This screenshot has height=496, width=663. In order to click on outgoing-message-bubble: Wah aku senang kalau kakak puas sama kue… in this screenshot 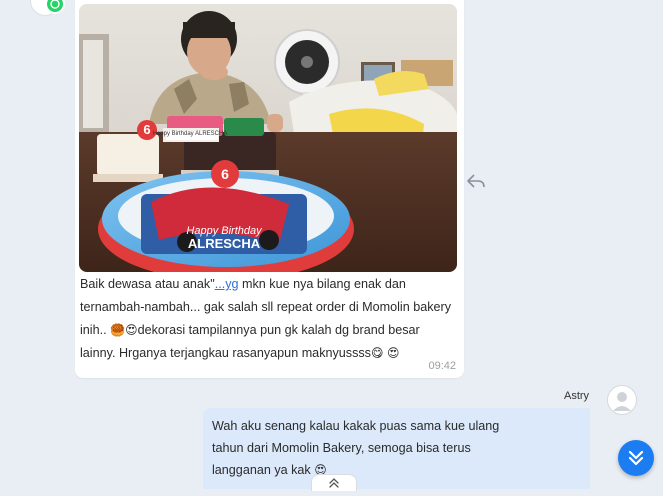, I will do `click(396, 448)`.